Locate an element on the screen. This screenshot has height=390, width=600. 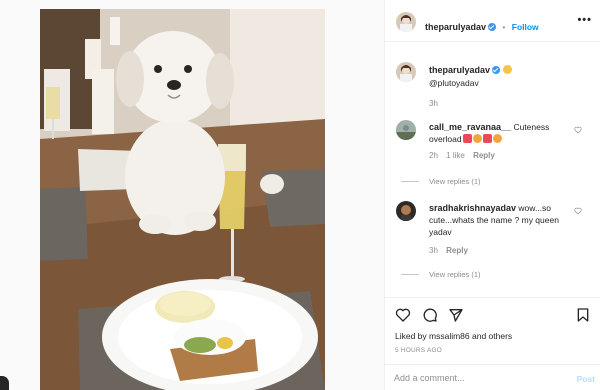
comment-username: call_me_ravanaa__ is located at coordinates (470, 127).